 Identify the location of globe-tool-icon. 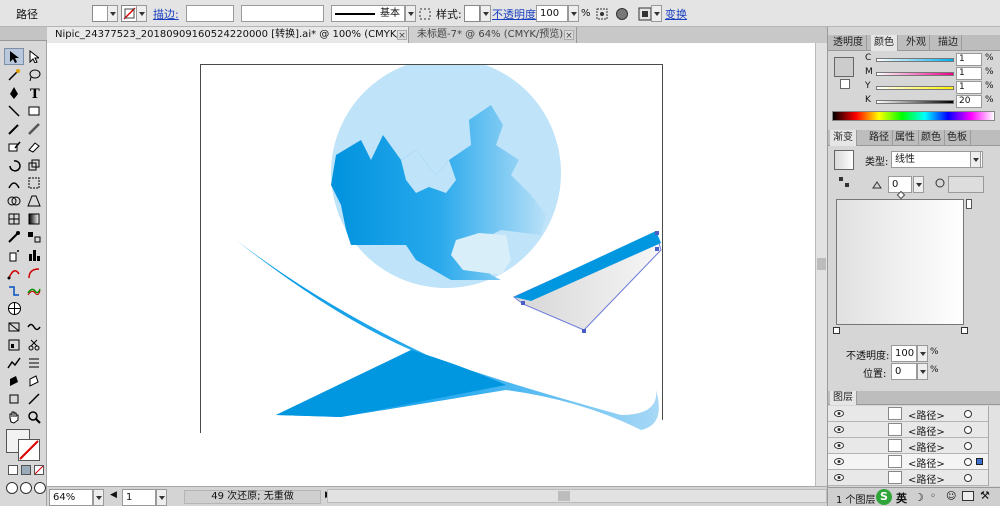
(14, 308).